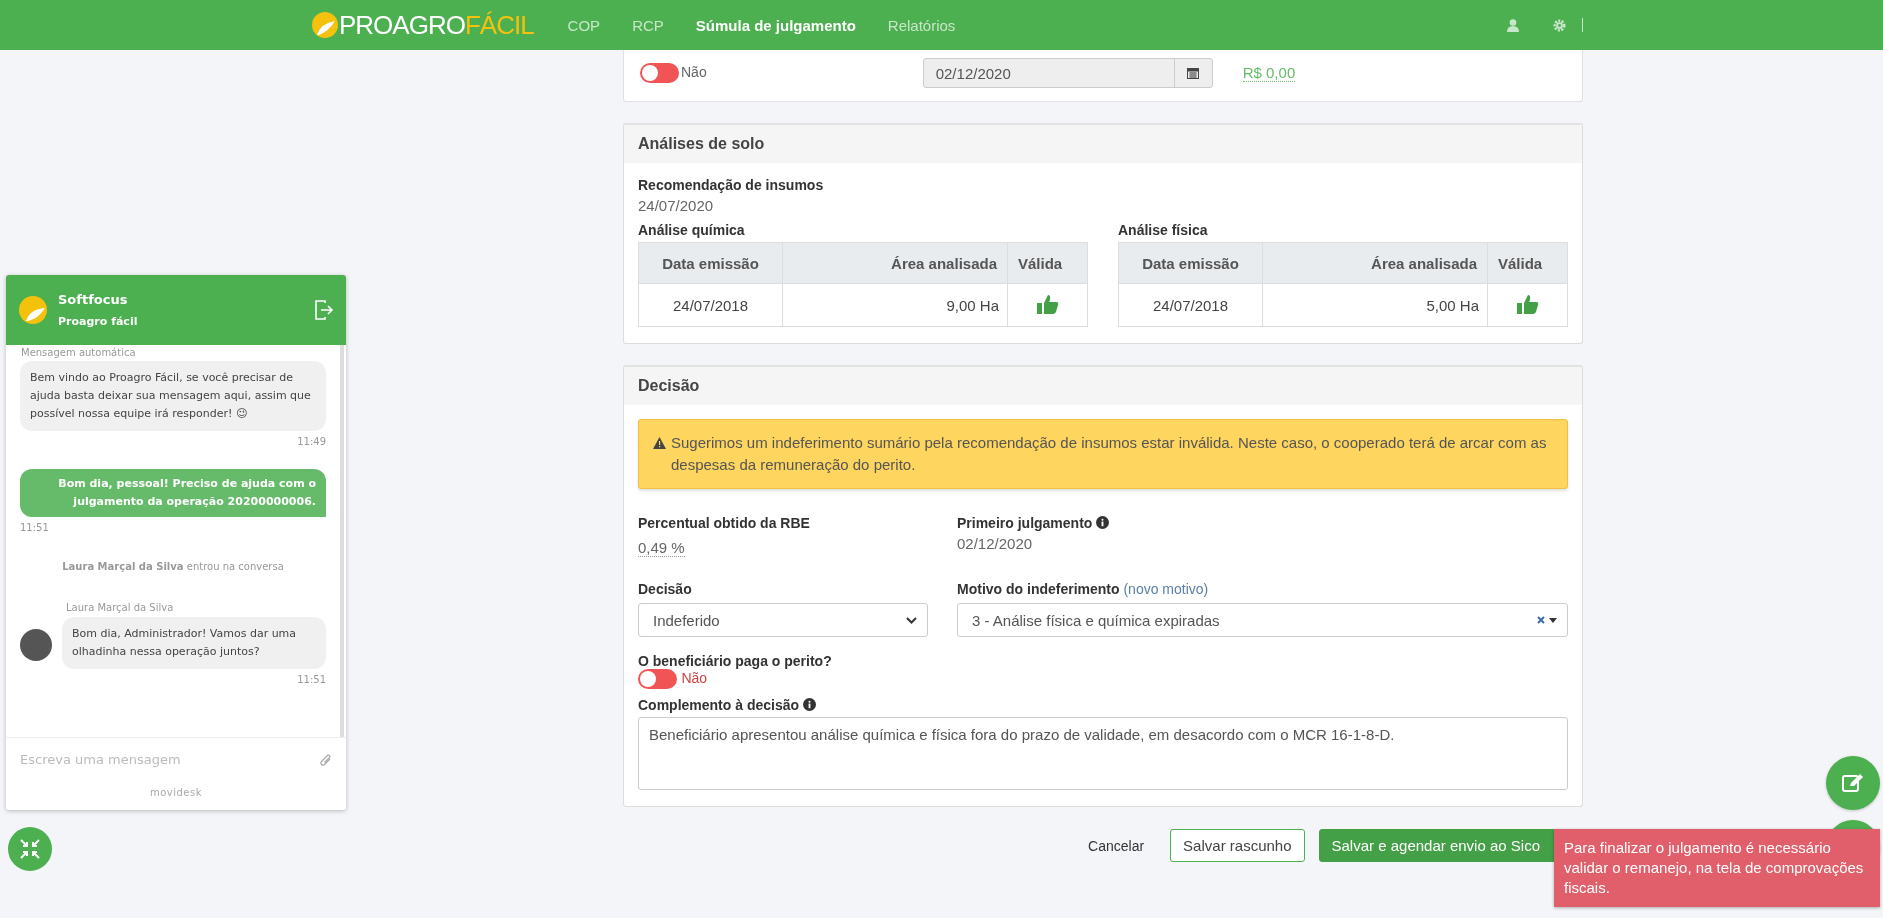  Describe the element at coordinates (324, 310) in the screenshot. I see `exit-icon` at that location.